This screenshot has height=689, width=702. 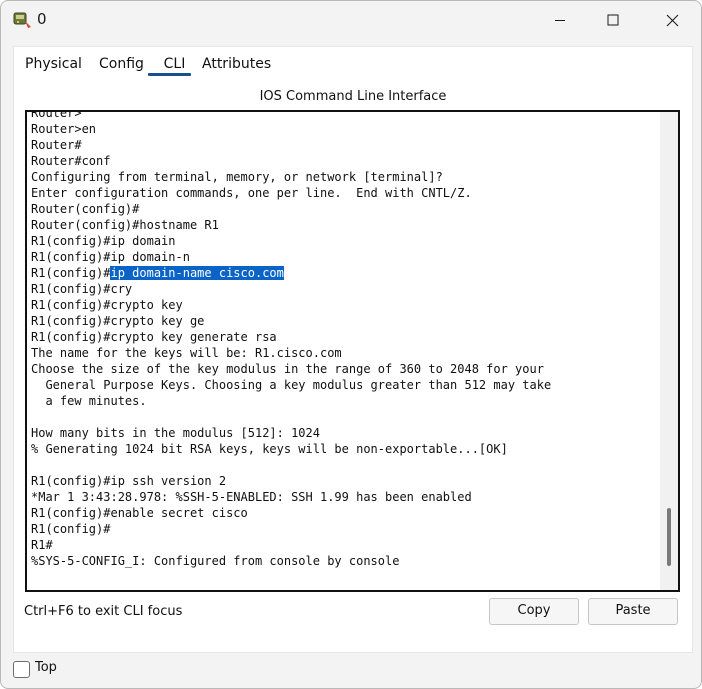 What do you see at coordinates (353, 62) in the screenshot?
I see `tab-bar: Physical Config CLI Attributes` at bounding box center [353, 62].